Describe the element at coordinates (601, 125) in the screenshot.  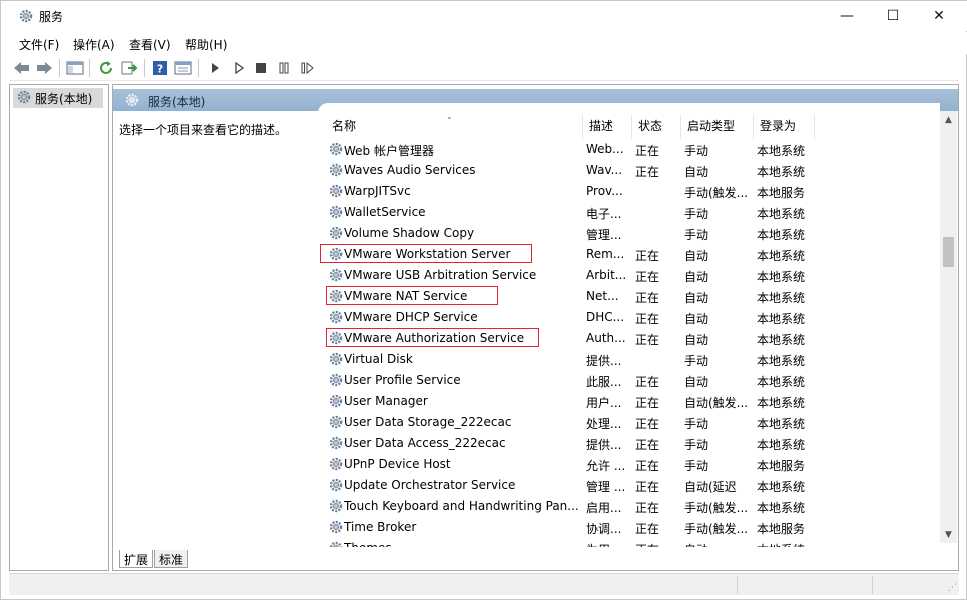
I see `column-header-description: 描述` at that location.